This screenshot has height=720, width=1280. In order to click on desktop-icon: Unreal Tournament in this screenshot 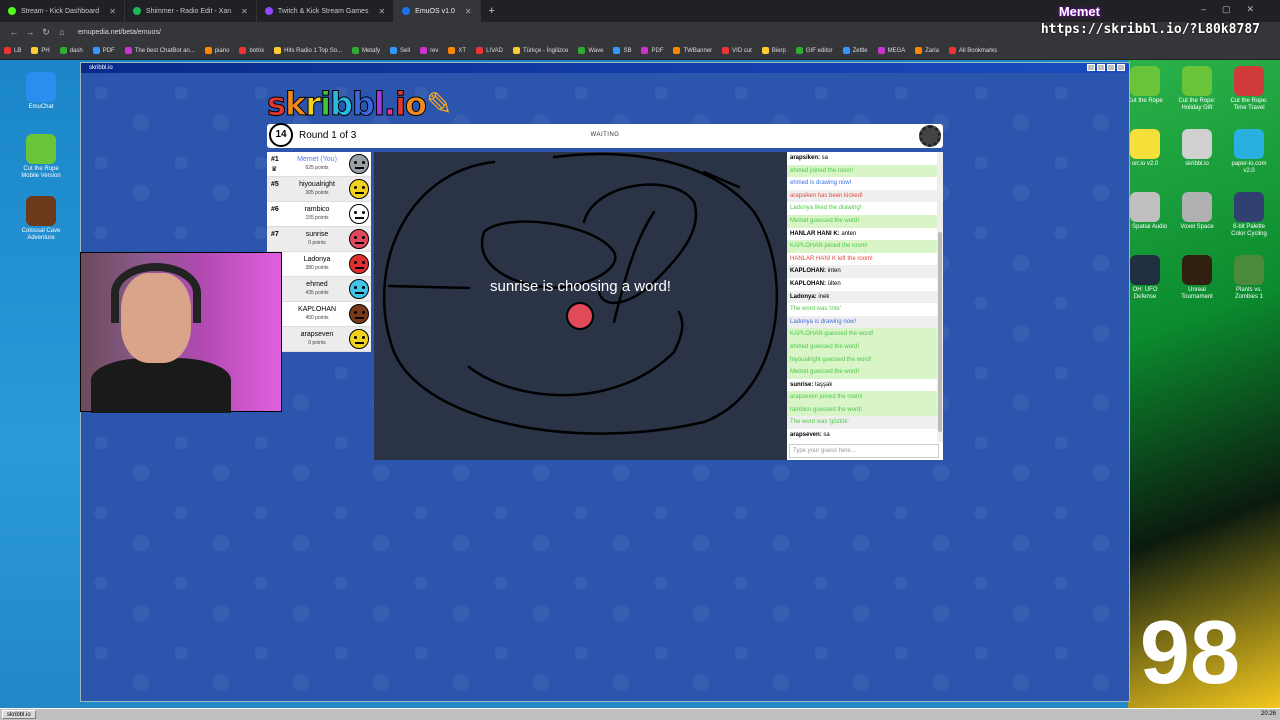, I will do `click(1197, 278)`.